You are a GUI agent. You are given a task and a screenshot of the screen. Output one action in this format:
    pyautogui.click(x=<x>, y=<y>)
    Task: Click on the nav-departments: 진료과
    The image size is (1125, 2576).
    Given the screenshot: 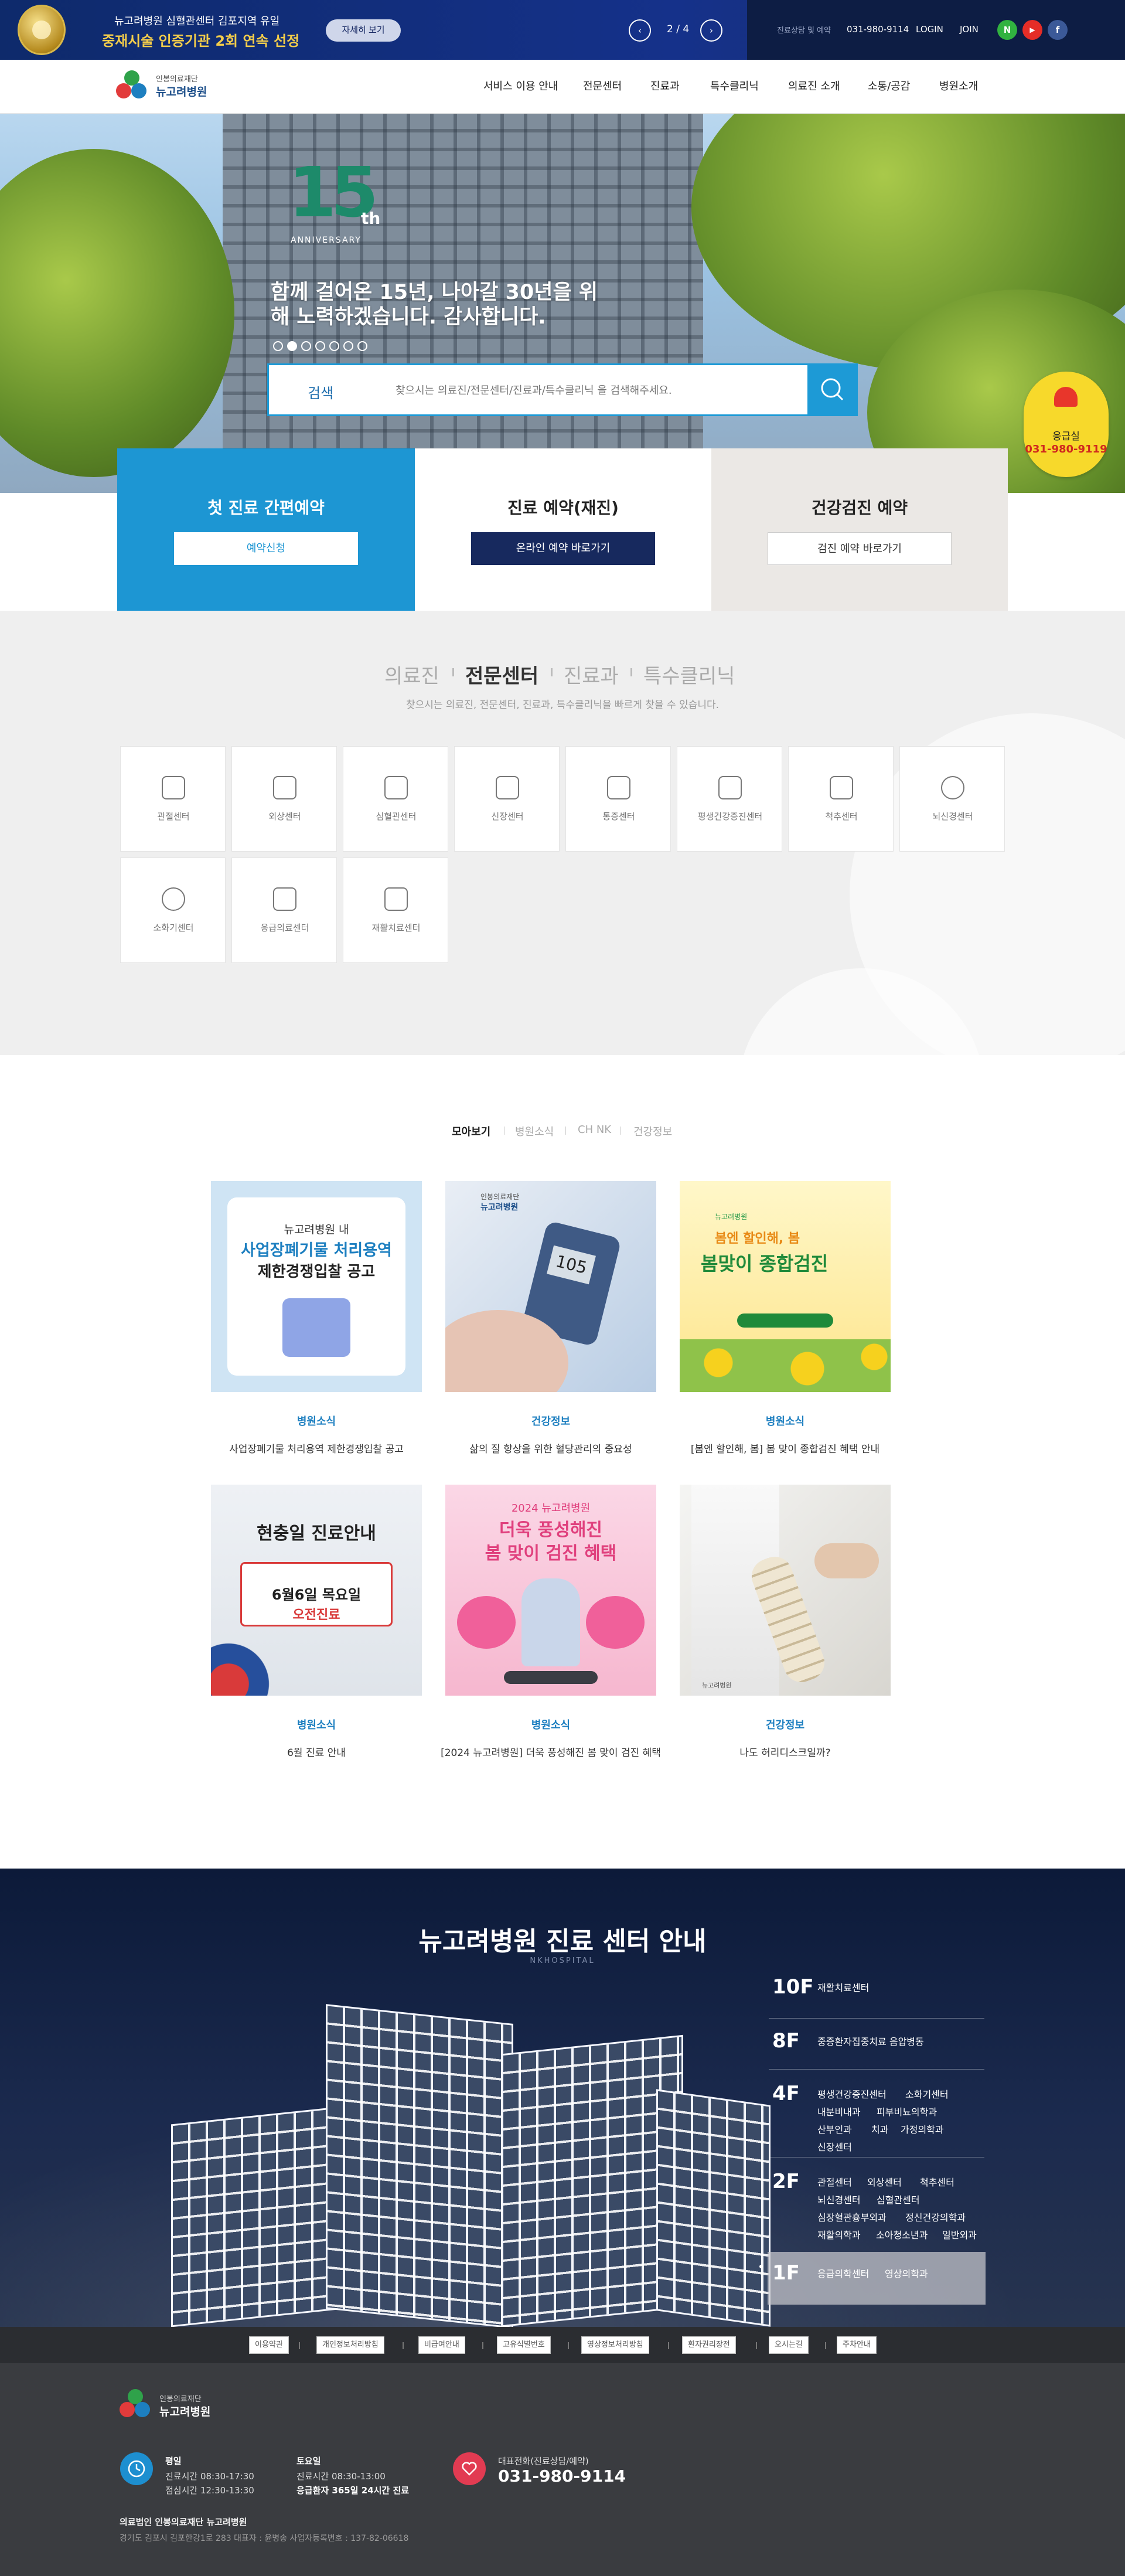 What is the action you would take?
    pyautogui.click(x=665, y=85)
    